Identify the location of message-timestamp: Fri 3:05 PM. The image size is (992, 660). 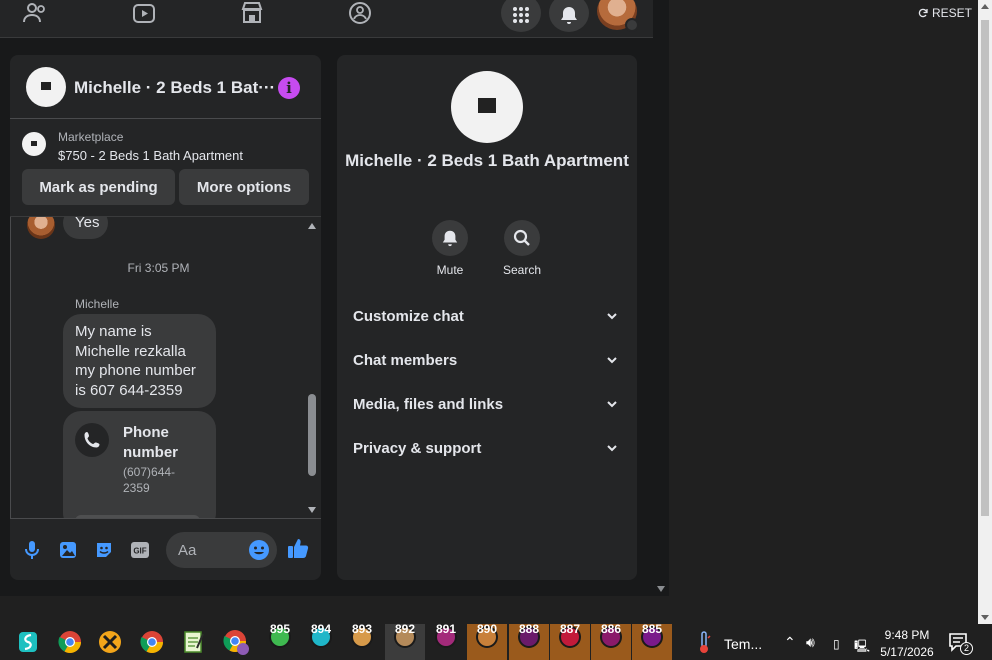
(158, 268).